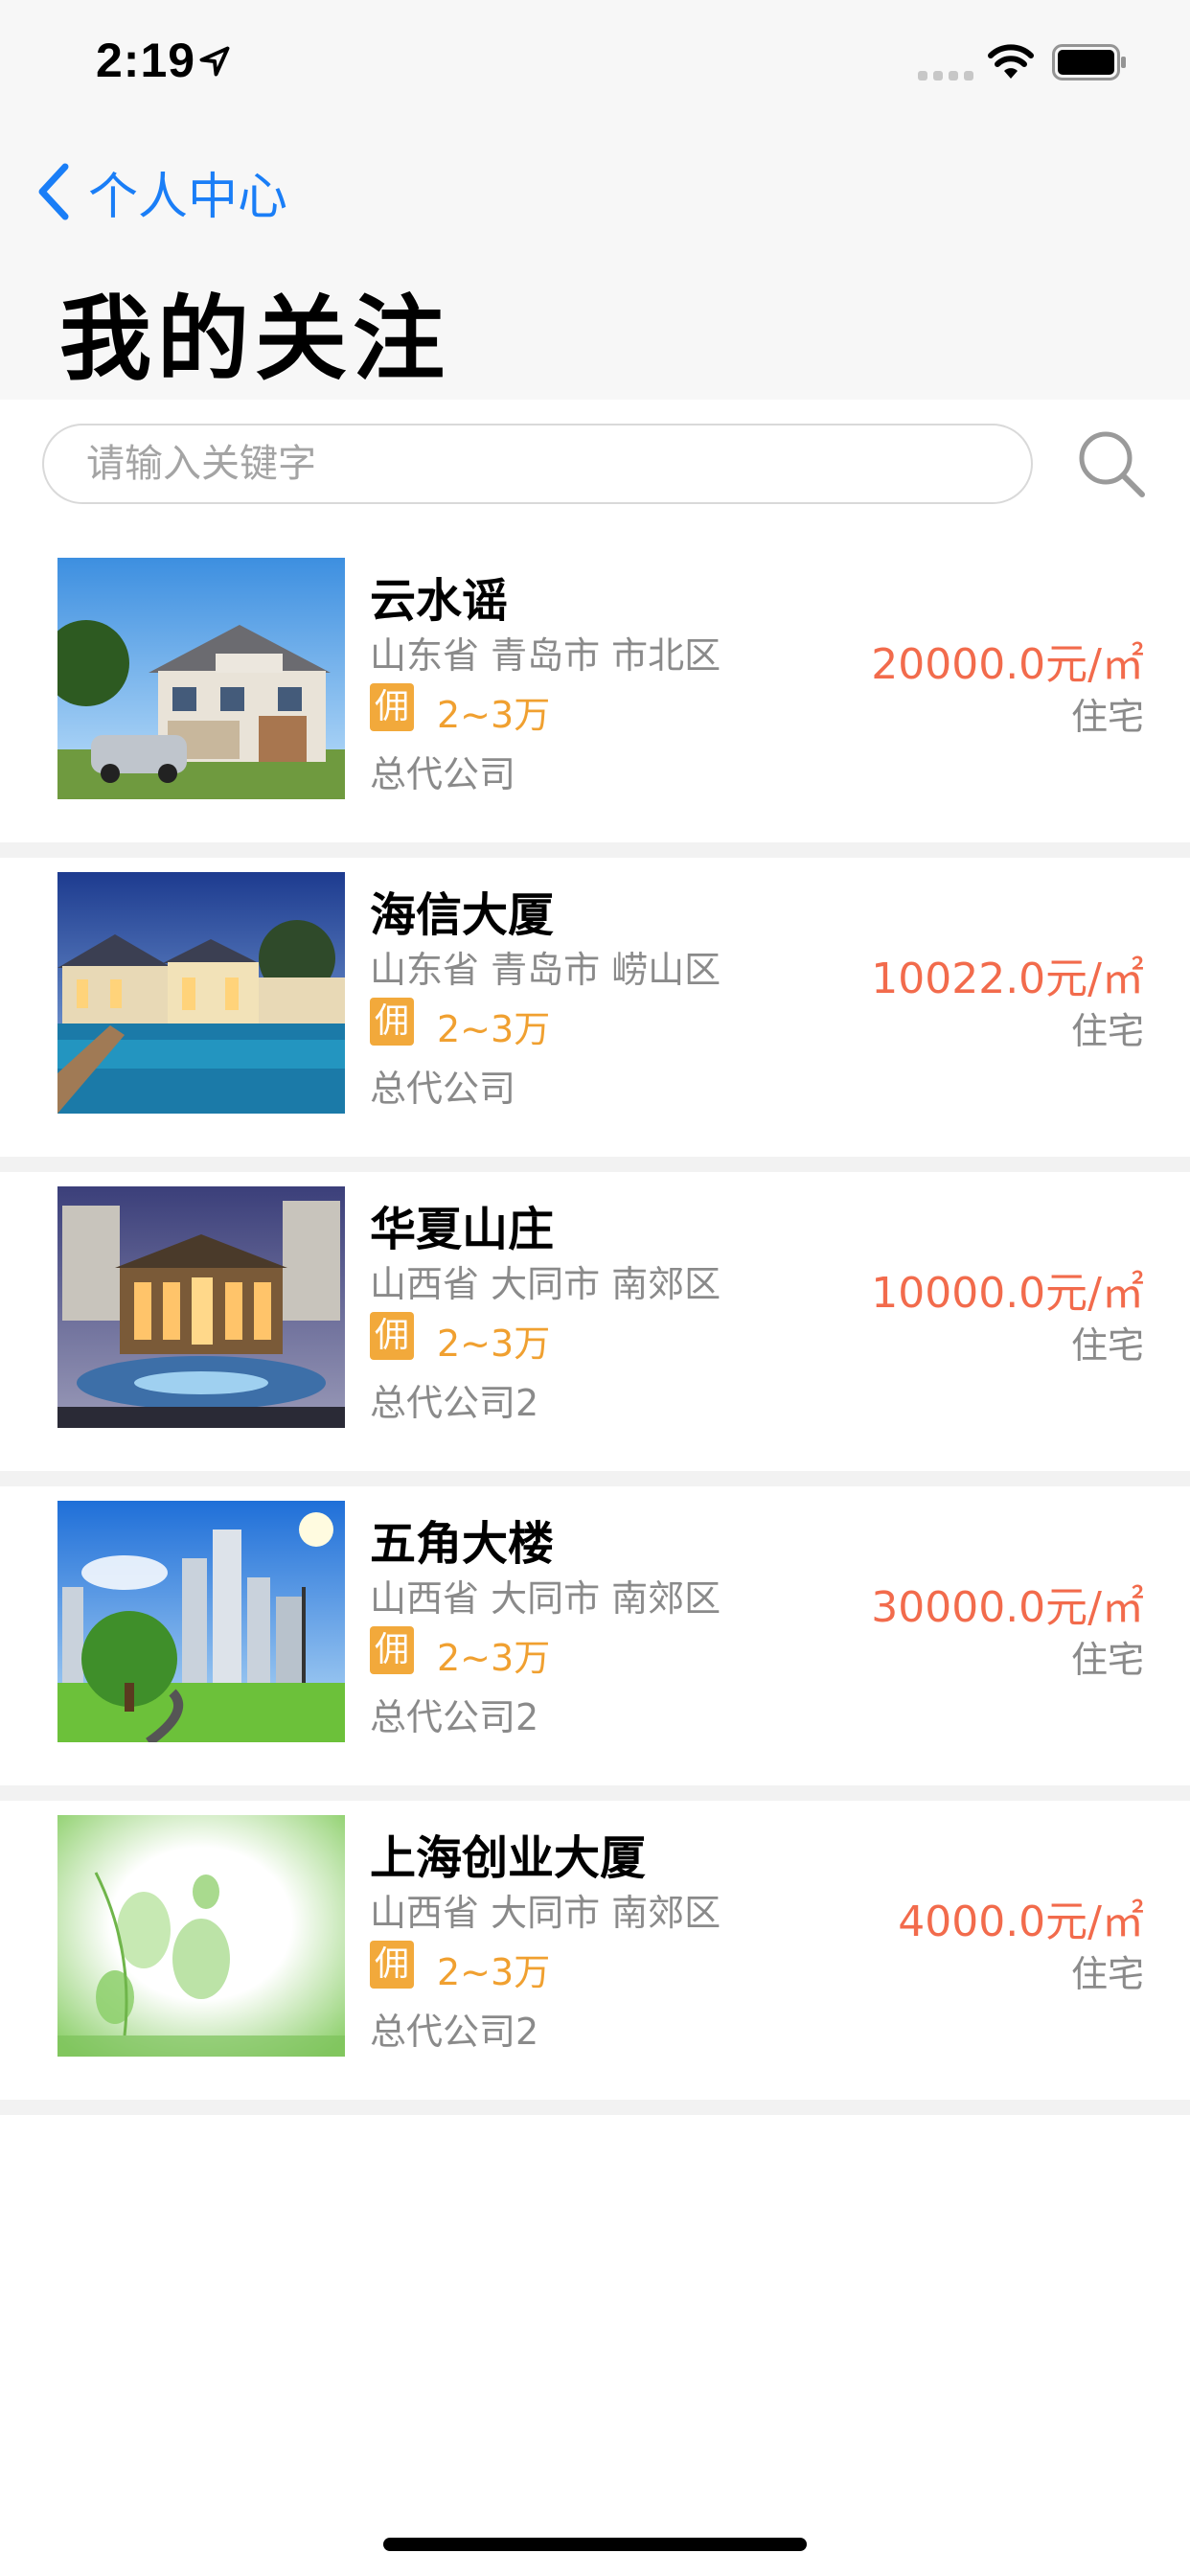  I want to click on listing-name: 上海创业大厦, so click(509, 1858).